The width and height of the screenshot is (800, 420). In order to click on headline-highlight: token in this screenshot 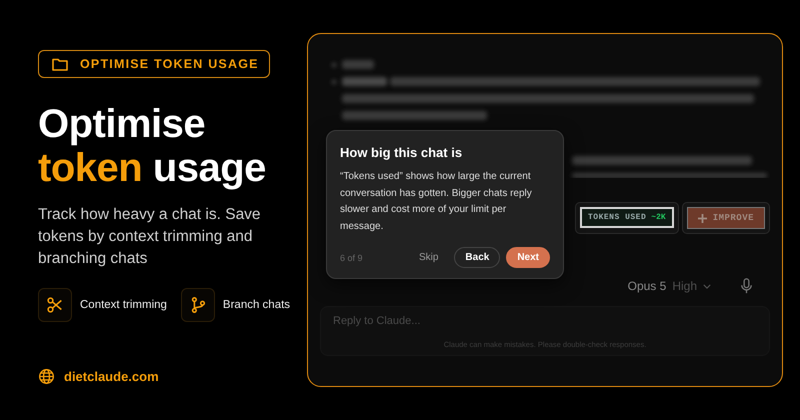, I will do `click(90, 168)`.